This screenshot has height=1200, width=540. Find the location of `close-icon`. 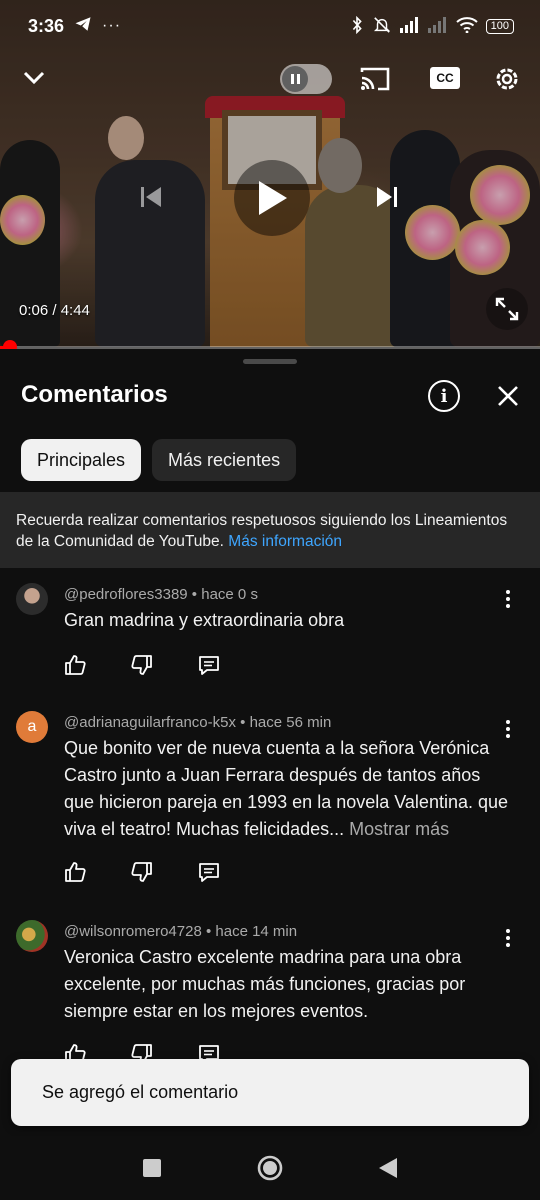

close-icon is located at coordinates (508, 396).